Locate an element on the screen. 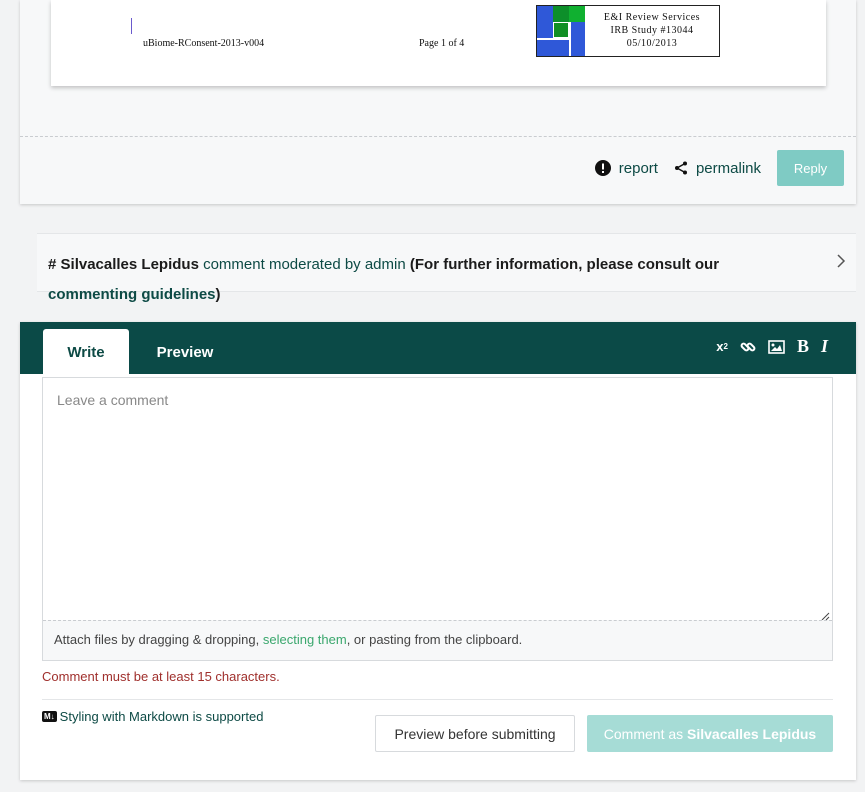 This screenshot has height=792, width=865. report-link: report is located at coordinates (626, 168).